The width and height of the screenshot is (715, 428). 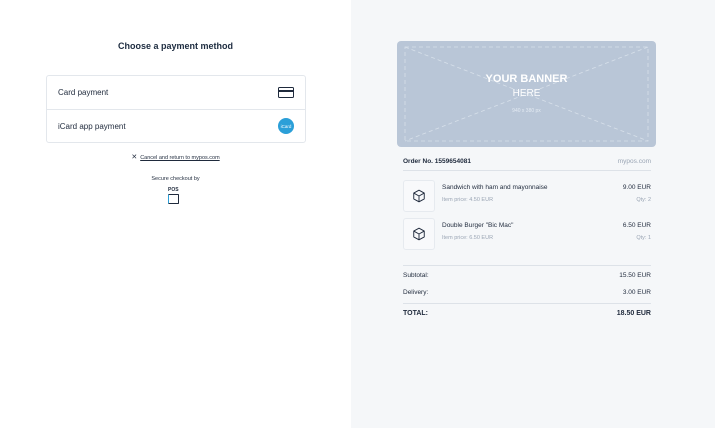 What do you see at coordinates (636, 225) in the screenshot?
I see `item-total: 6.50 EUR` at bounding box center [636, 225].